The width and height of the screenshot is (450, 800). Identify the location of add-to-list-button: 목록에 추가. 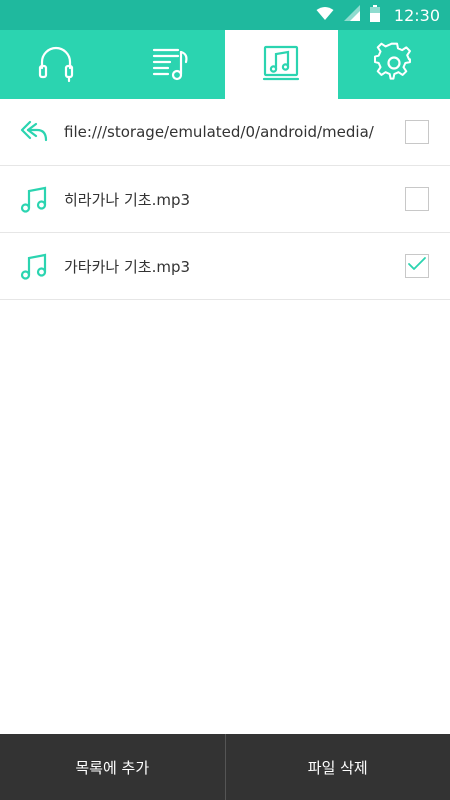
(112, 767).